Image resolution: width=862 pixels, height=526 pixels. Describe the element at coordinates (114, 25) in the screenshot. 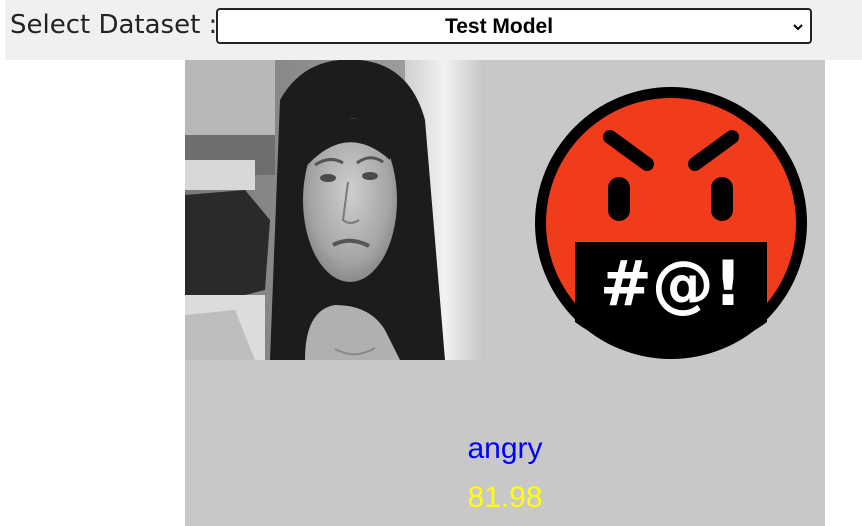

I see `select-dataset-label: Select Dataset :` at that location.